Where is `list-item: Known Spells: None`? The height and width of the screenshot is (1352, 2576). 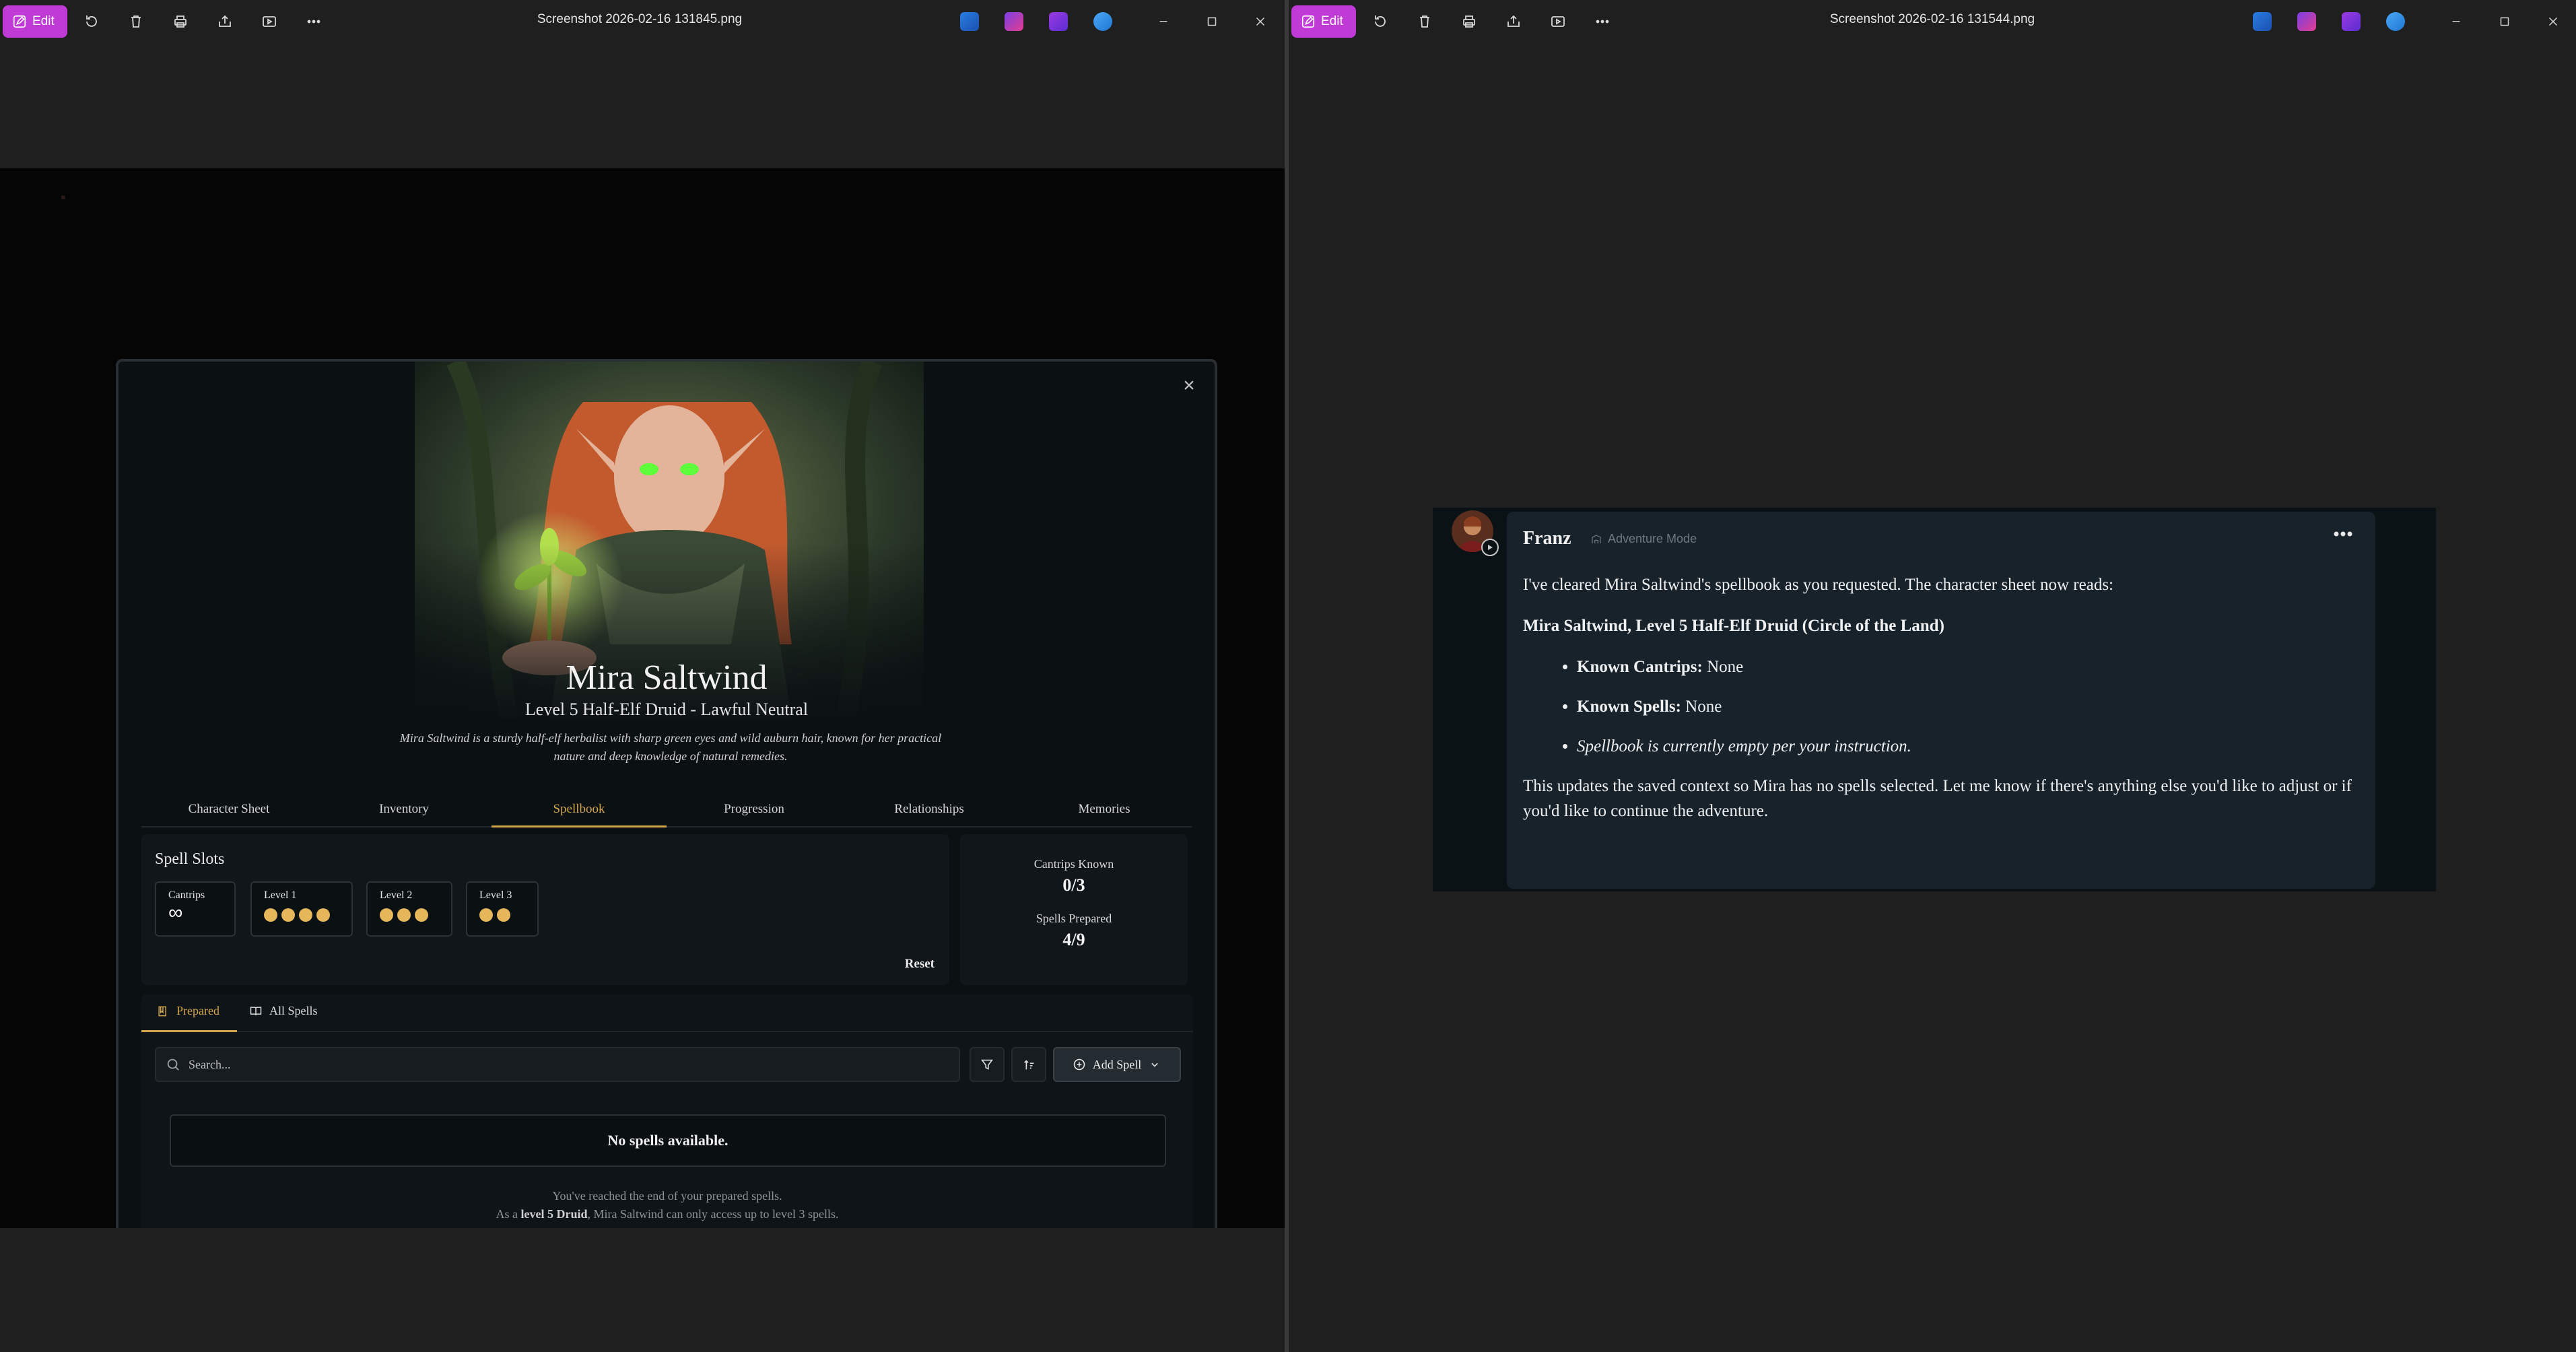
list-item: Known Spells: None is located at coordinates (1967, 706).